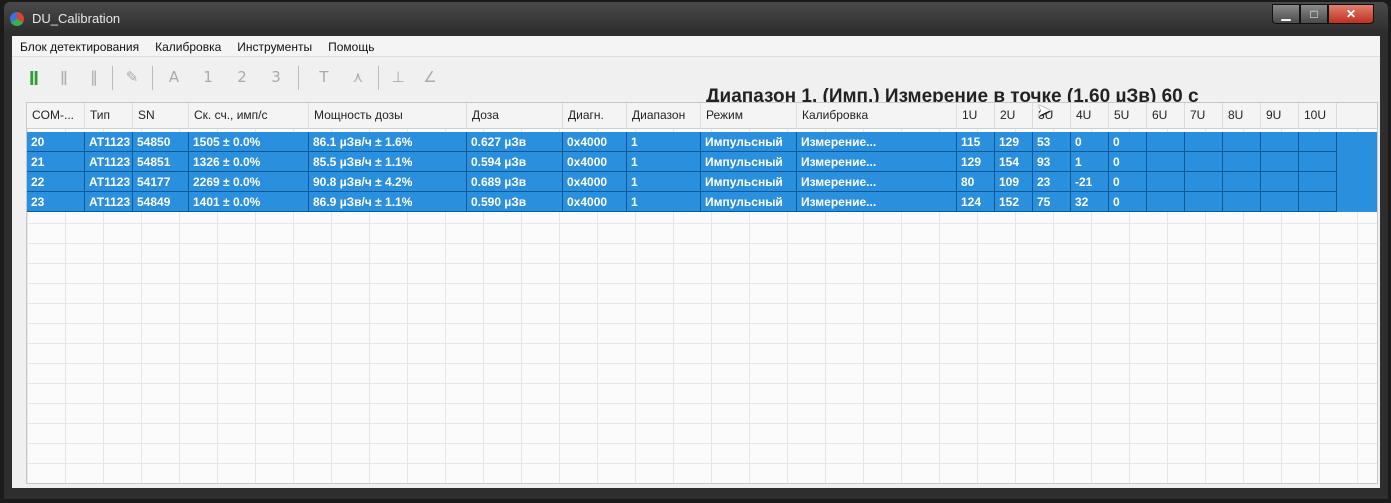 The image size is (1391, 503). I want to click on edit-graph-icon: ✎, so click(132, 77).